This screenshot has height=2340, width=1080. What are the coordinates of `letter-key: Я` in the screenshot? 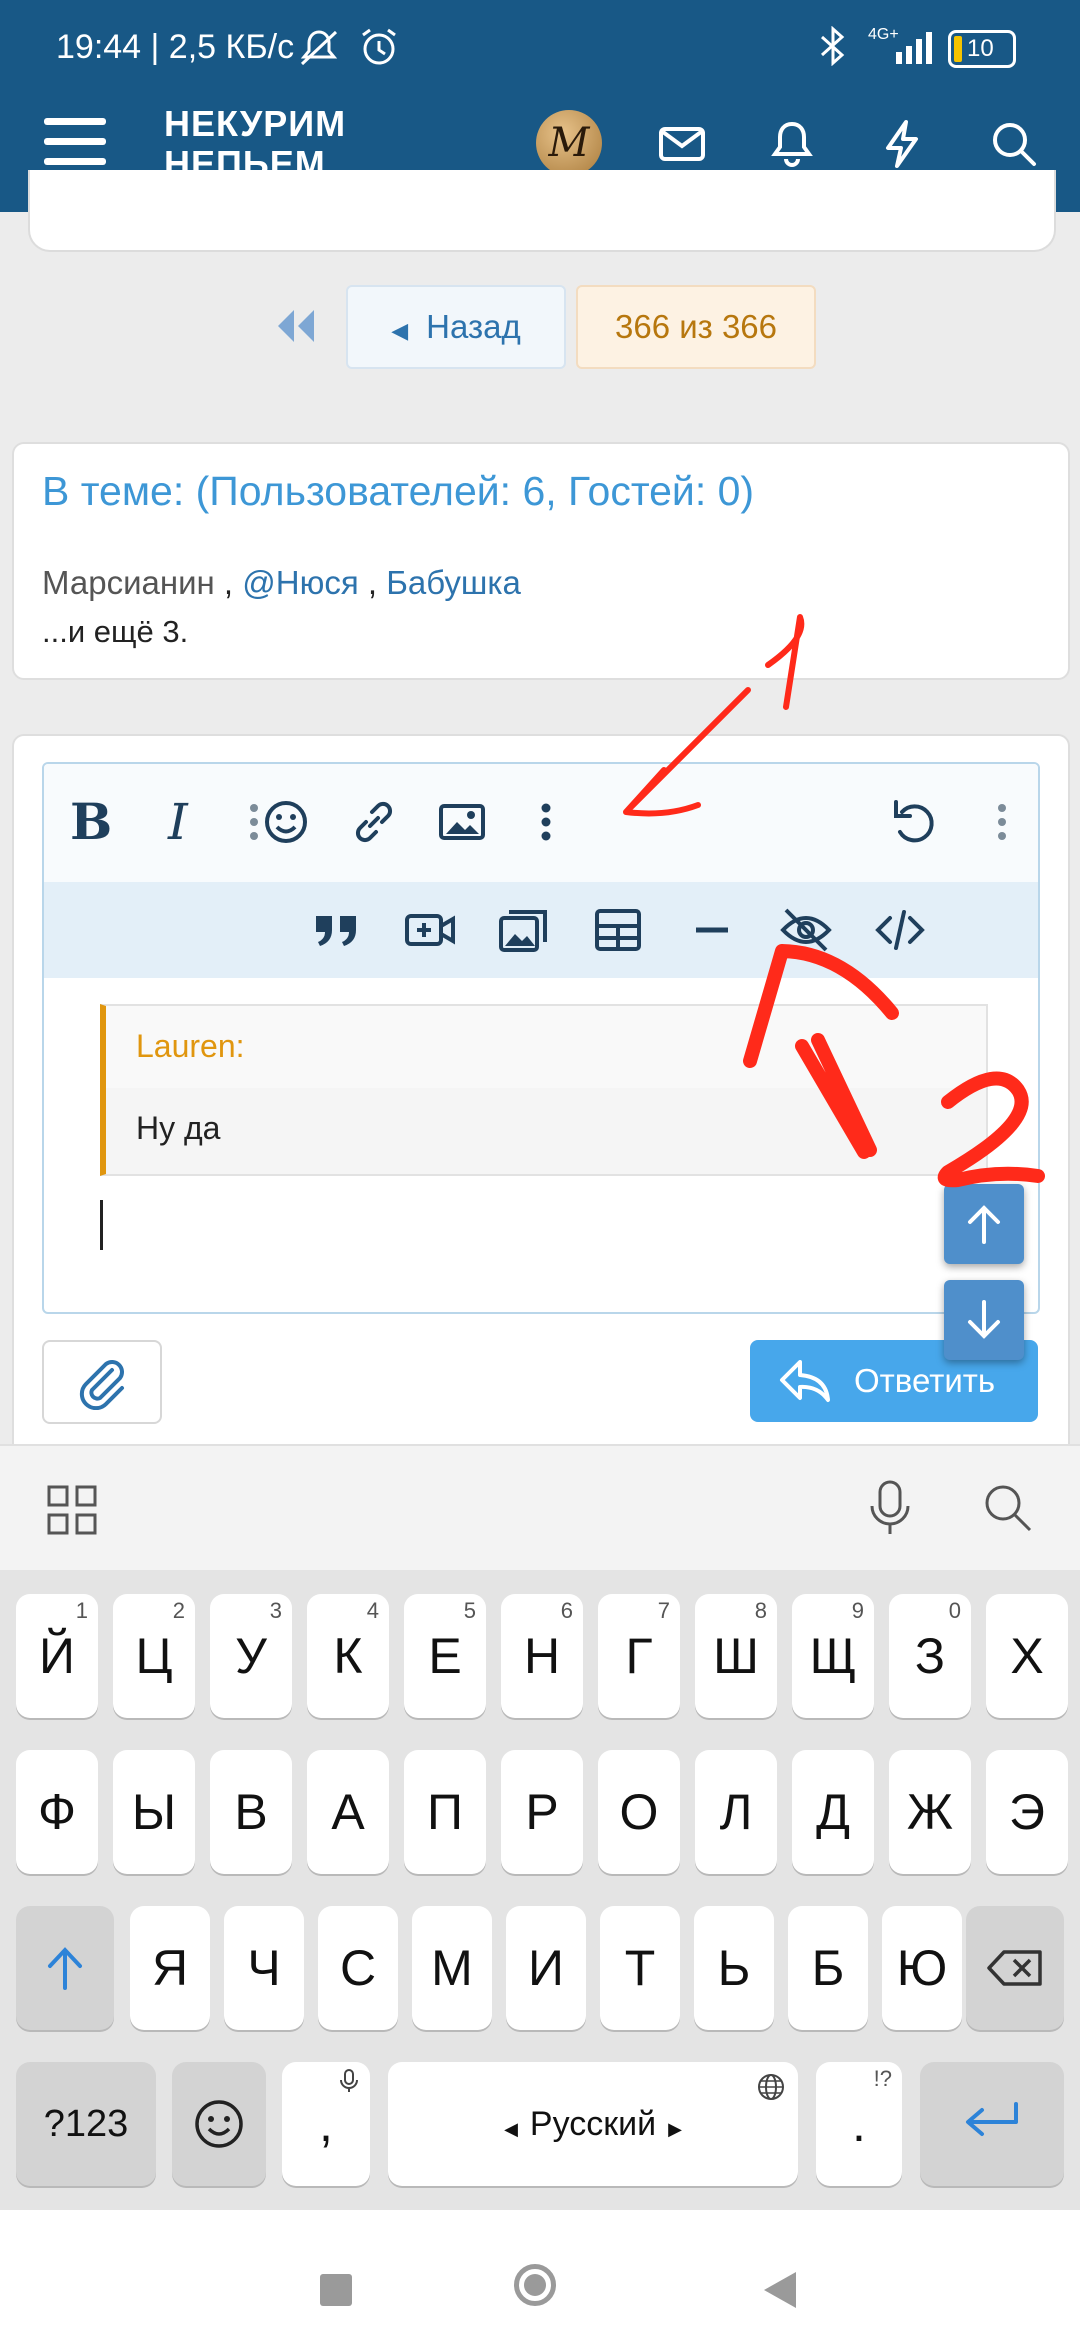 It's located at (170, 1968).